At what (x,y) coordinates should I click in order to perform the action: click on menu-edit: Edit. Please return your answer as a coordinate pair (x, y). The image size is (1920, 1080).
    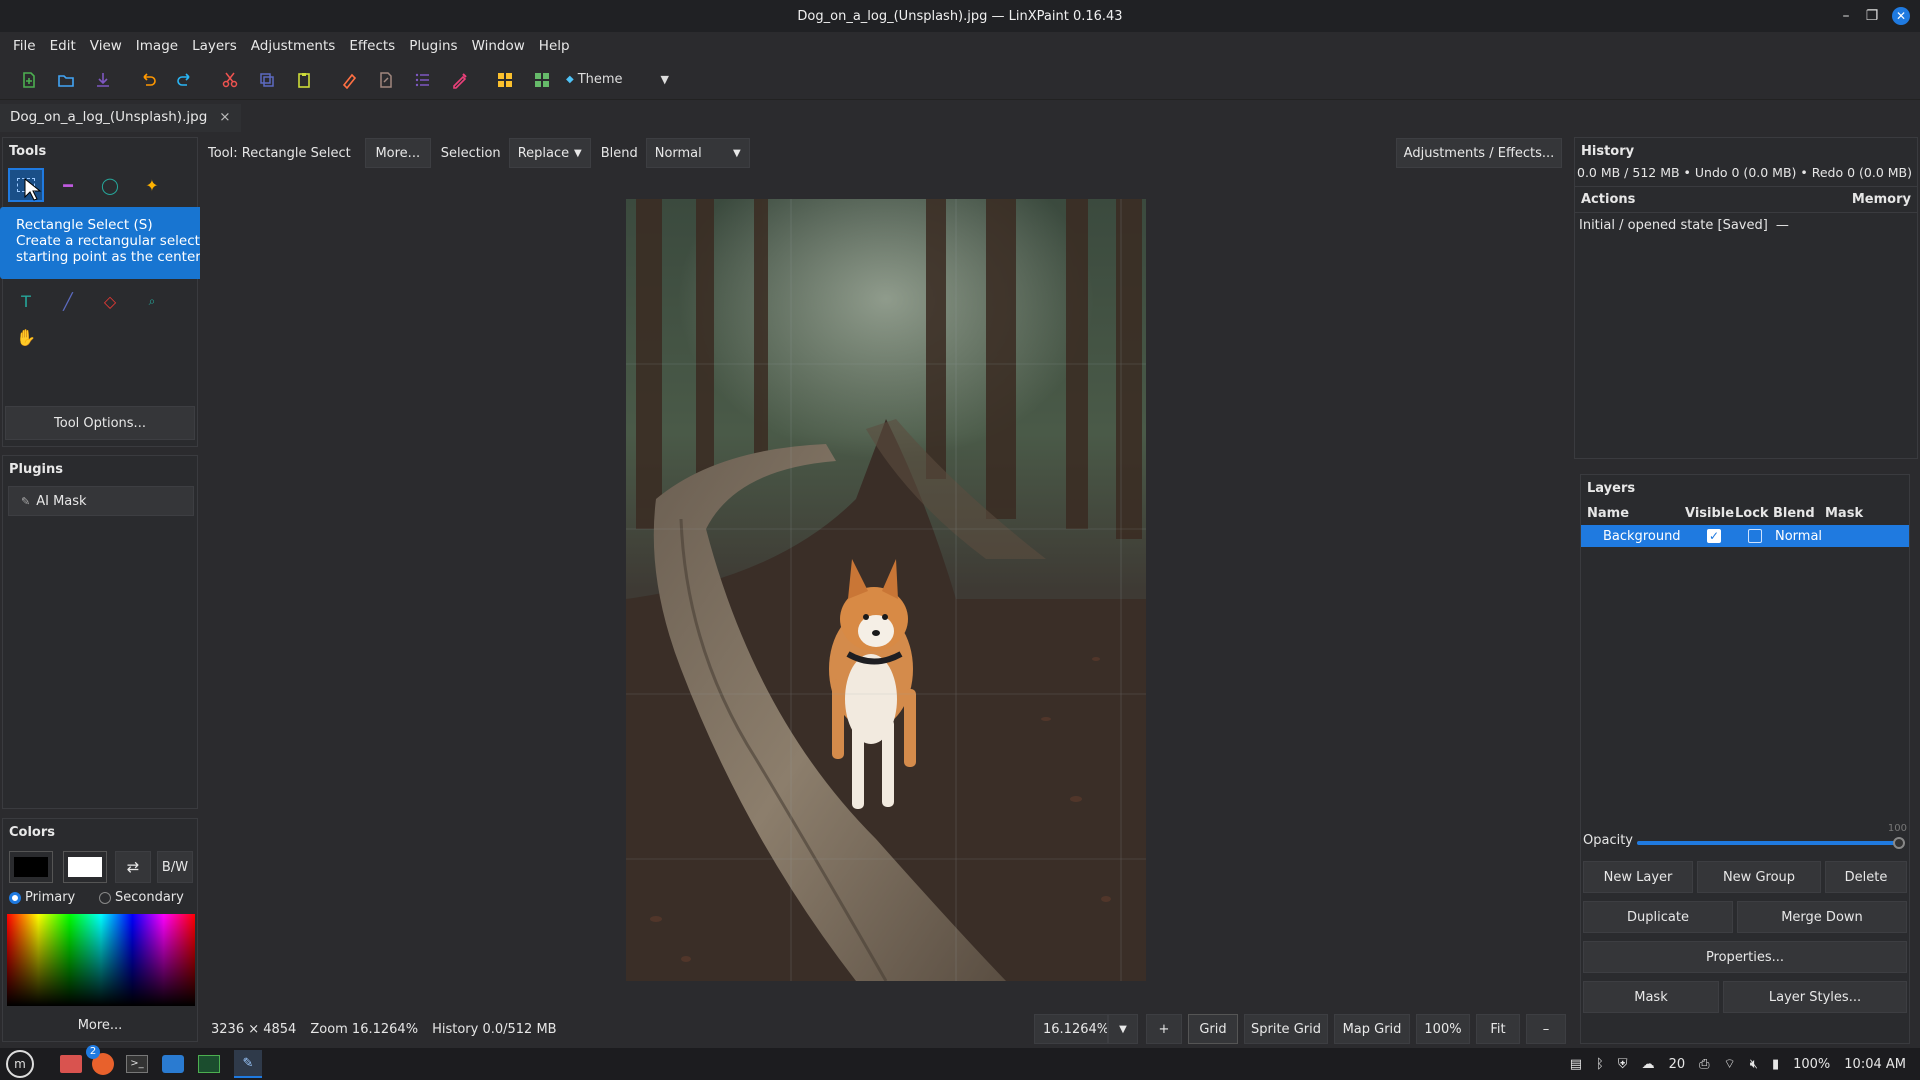
    Looking at the image, I should click on (63, 46).